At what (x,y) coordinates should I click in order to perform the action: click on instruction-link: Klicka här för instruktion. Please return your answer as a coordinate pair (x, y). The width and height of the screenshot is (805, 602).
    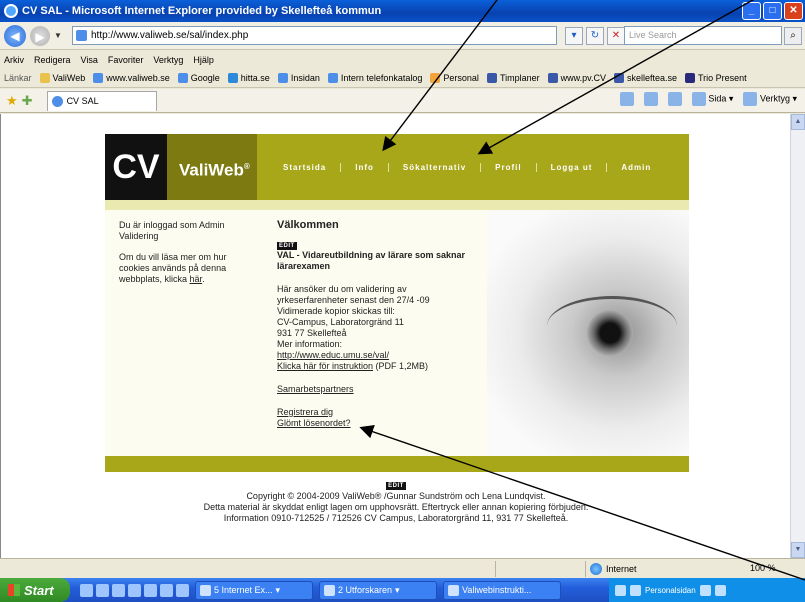
    Looking at the image, I should click on (325, 366).